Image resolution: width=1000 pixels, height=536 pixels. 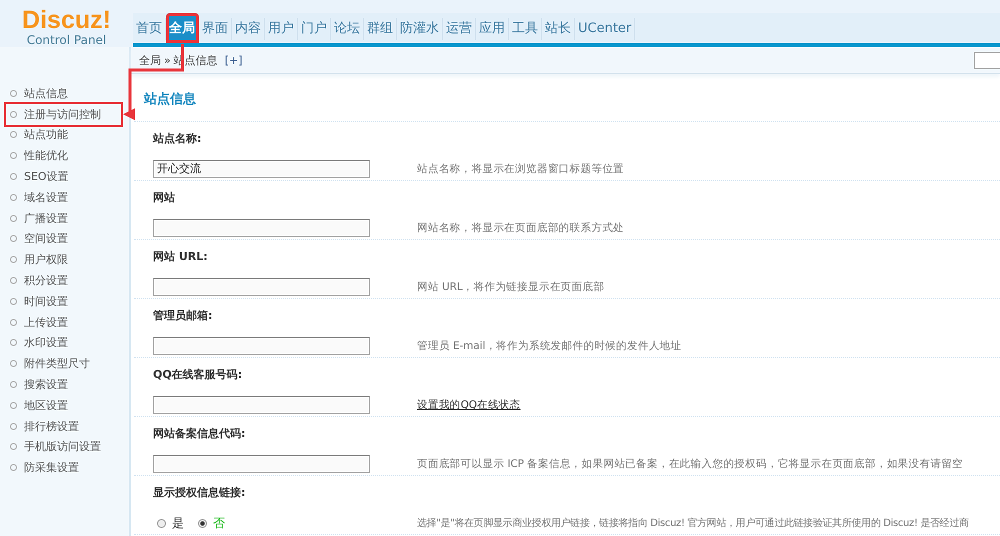 I want to click on sidebar-item: SEO设置, so click(x=63, y=176).